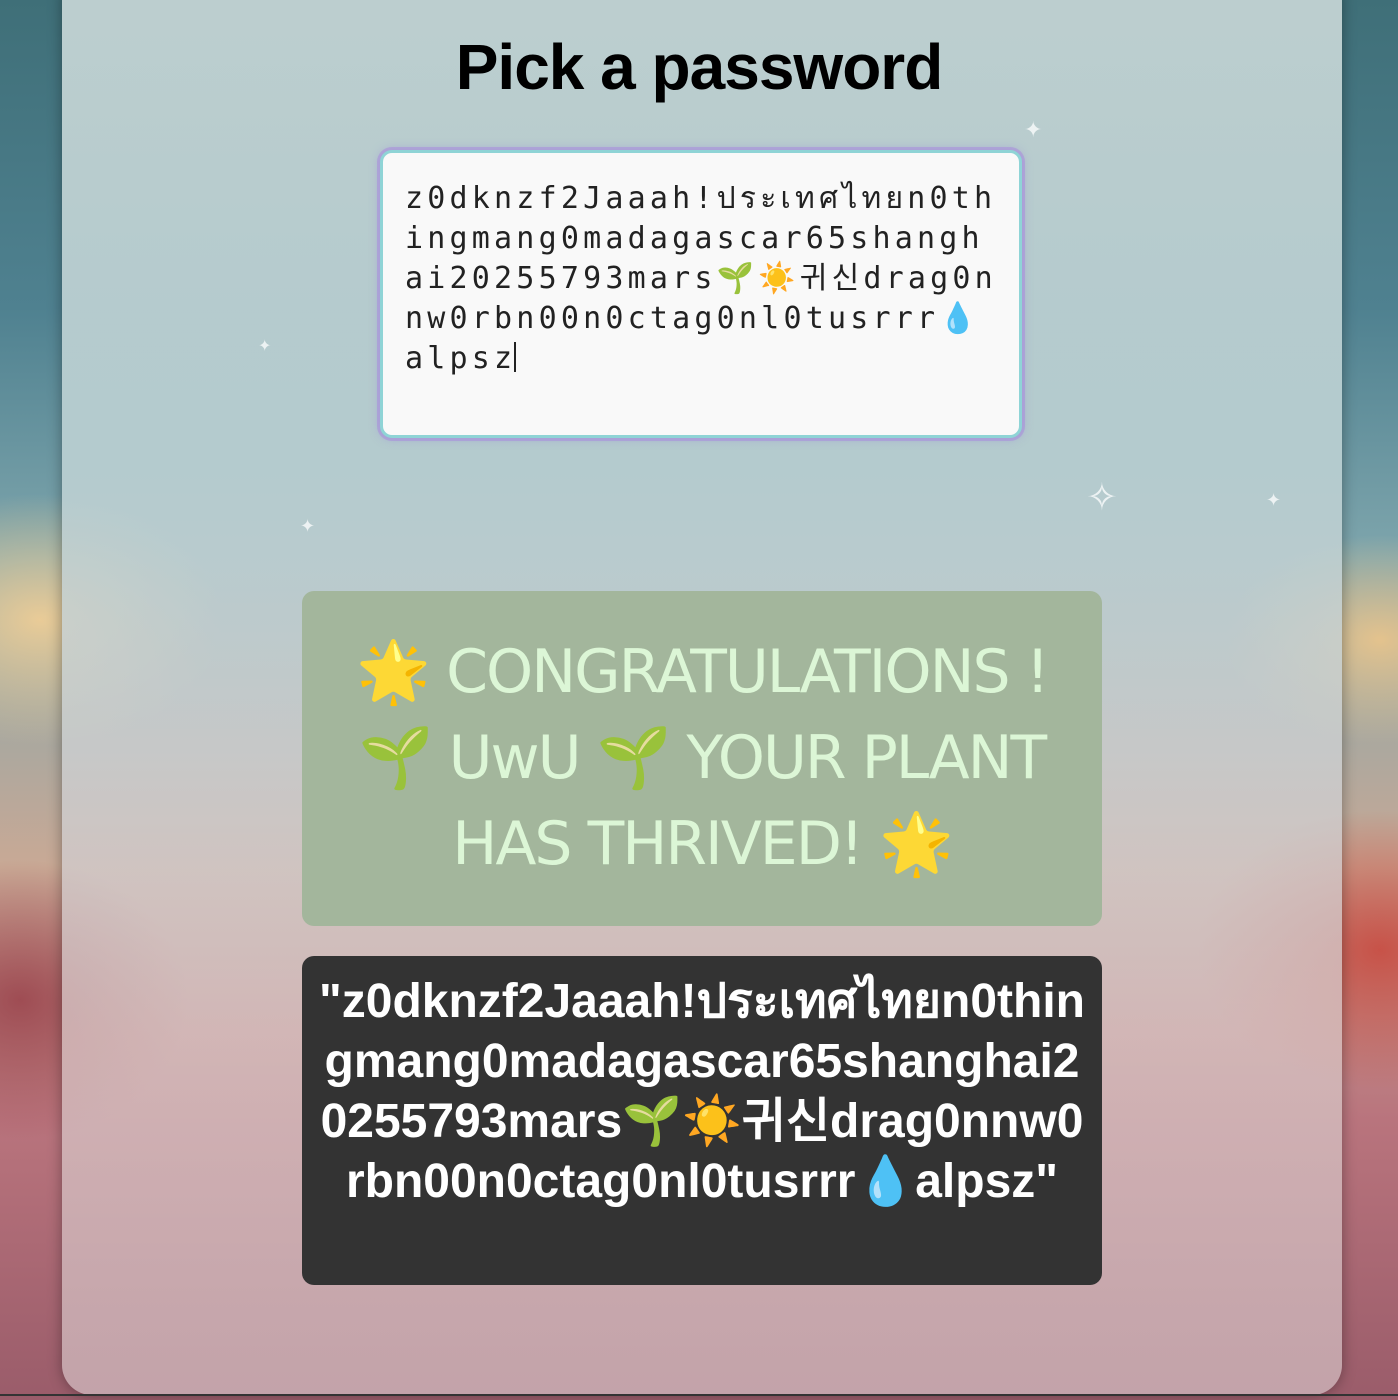  Describe the element at coordinates (699, 67) in the screenshot. I see `page-title: Pick a password` at that location.